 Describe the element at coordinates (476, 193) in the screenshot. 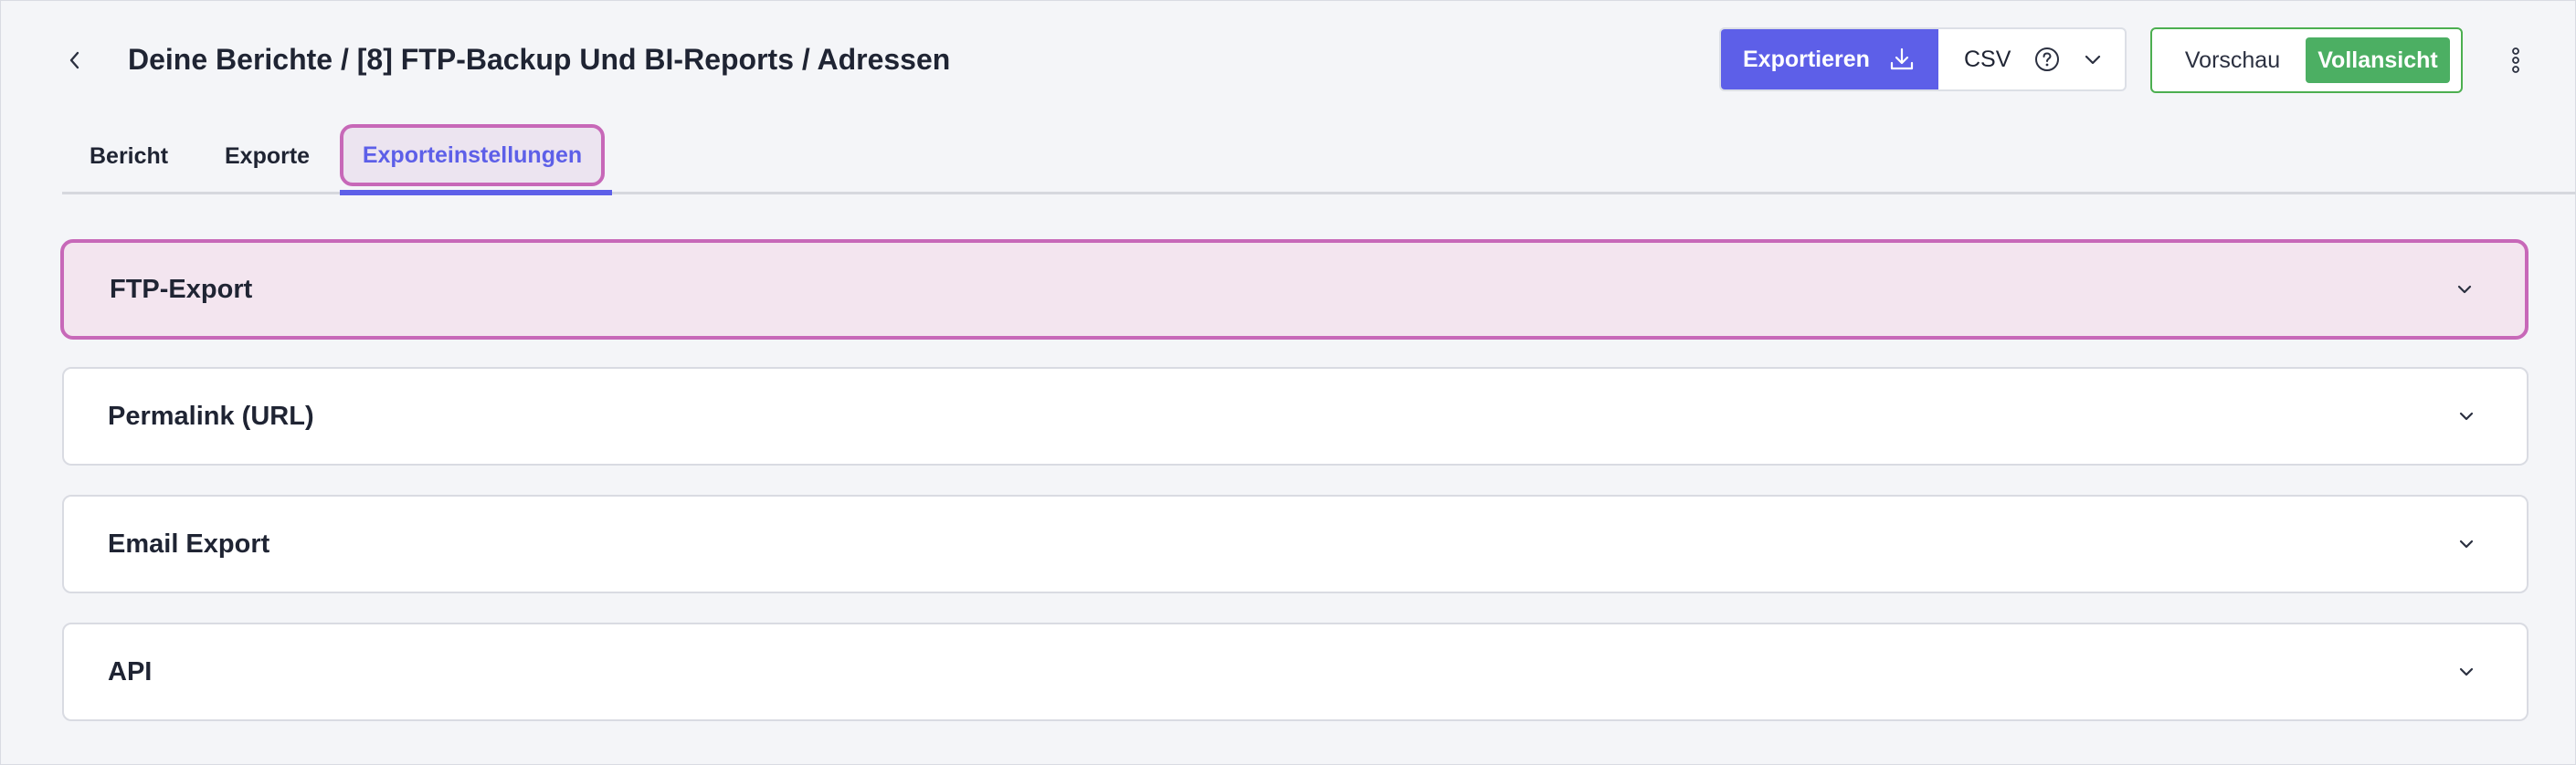

I see `active-tab-indicator` at that location.